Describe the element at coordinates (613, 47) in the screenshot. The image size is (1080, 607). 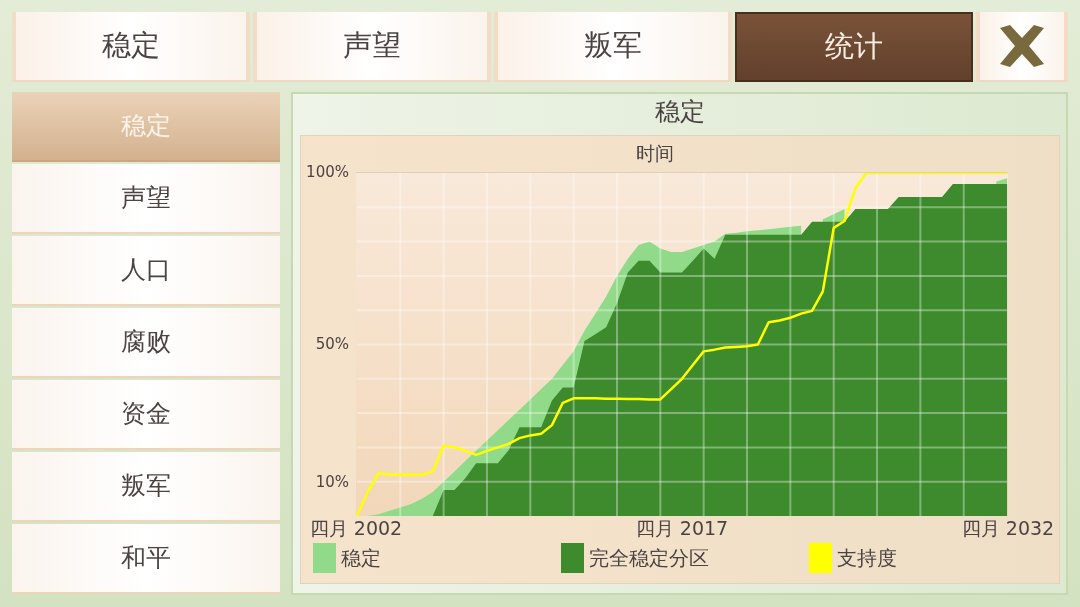
I see `tab: 叛军` at that location.